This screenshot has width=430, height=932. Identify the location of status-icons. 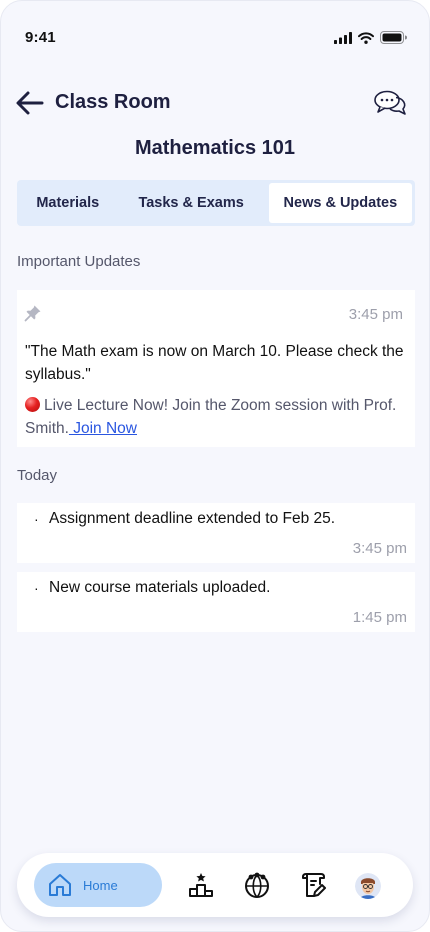
(370, 37).